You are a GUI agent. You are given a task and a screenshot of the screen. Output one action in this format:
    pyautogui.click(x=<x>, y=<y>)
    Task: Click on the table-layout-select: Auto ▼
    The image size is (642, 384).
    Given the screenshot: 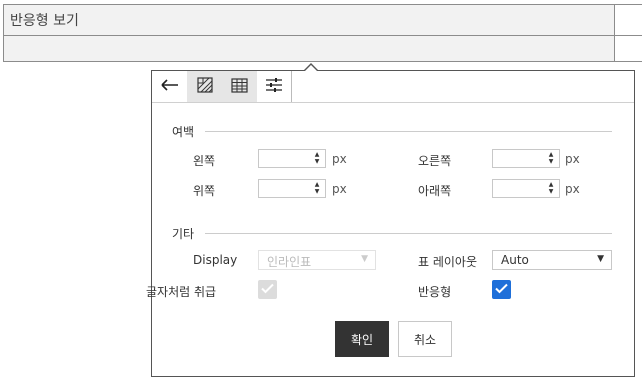 What is the action you would take?
    pyautogui.click(x=552, y=260)
    